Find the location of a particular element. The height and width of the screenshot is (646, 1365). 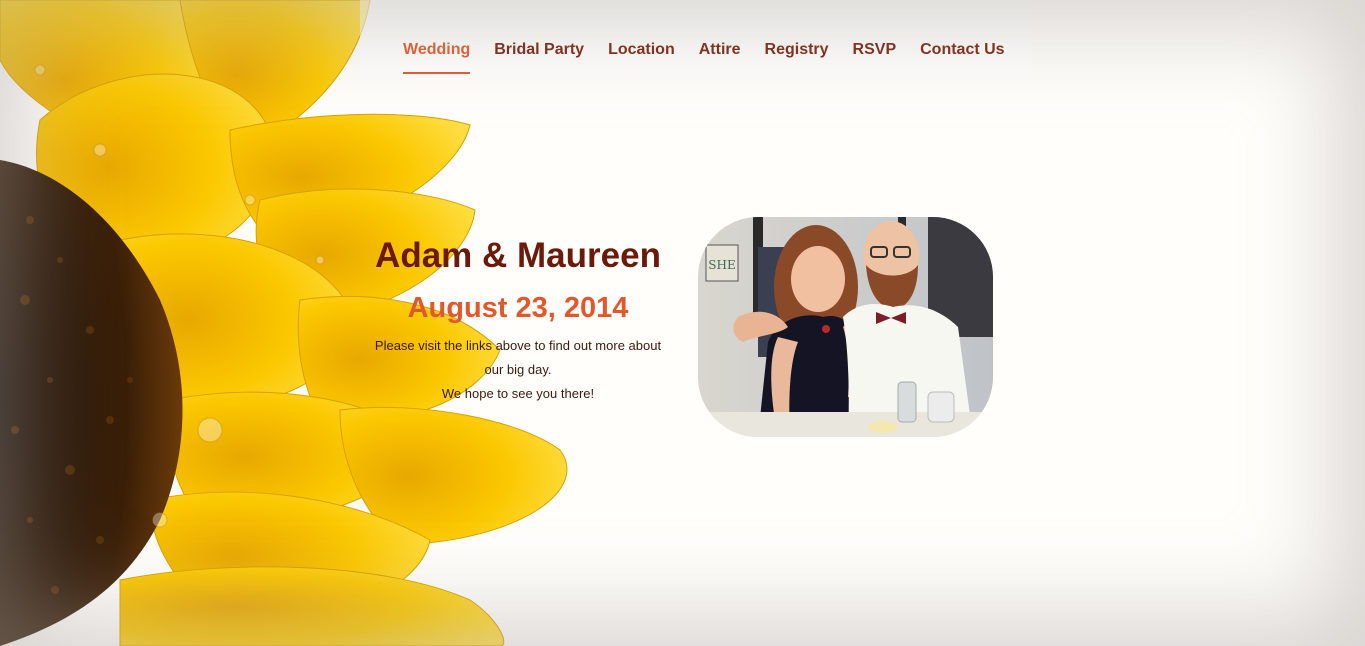

nav-item-location: Location is located at coordinates (641, 57).